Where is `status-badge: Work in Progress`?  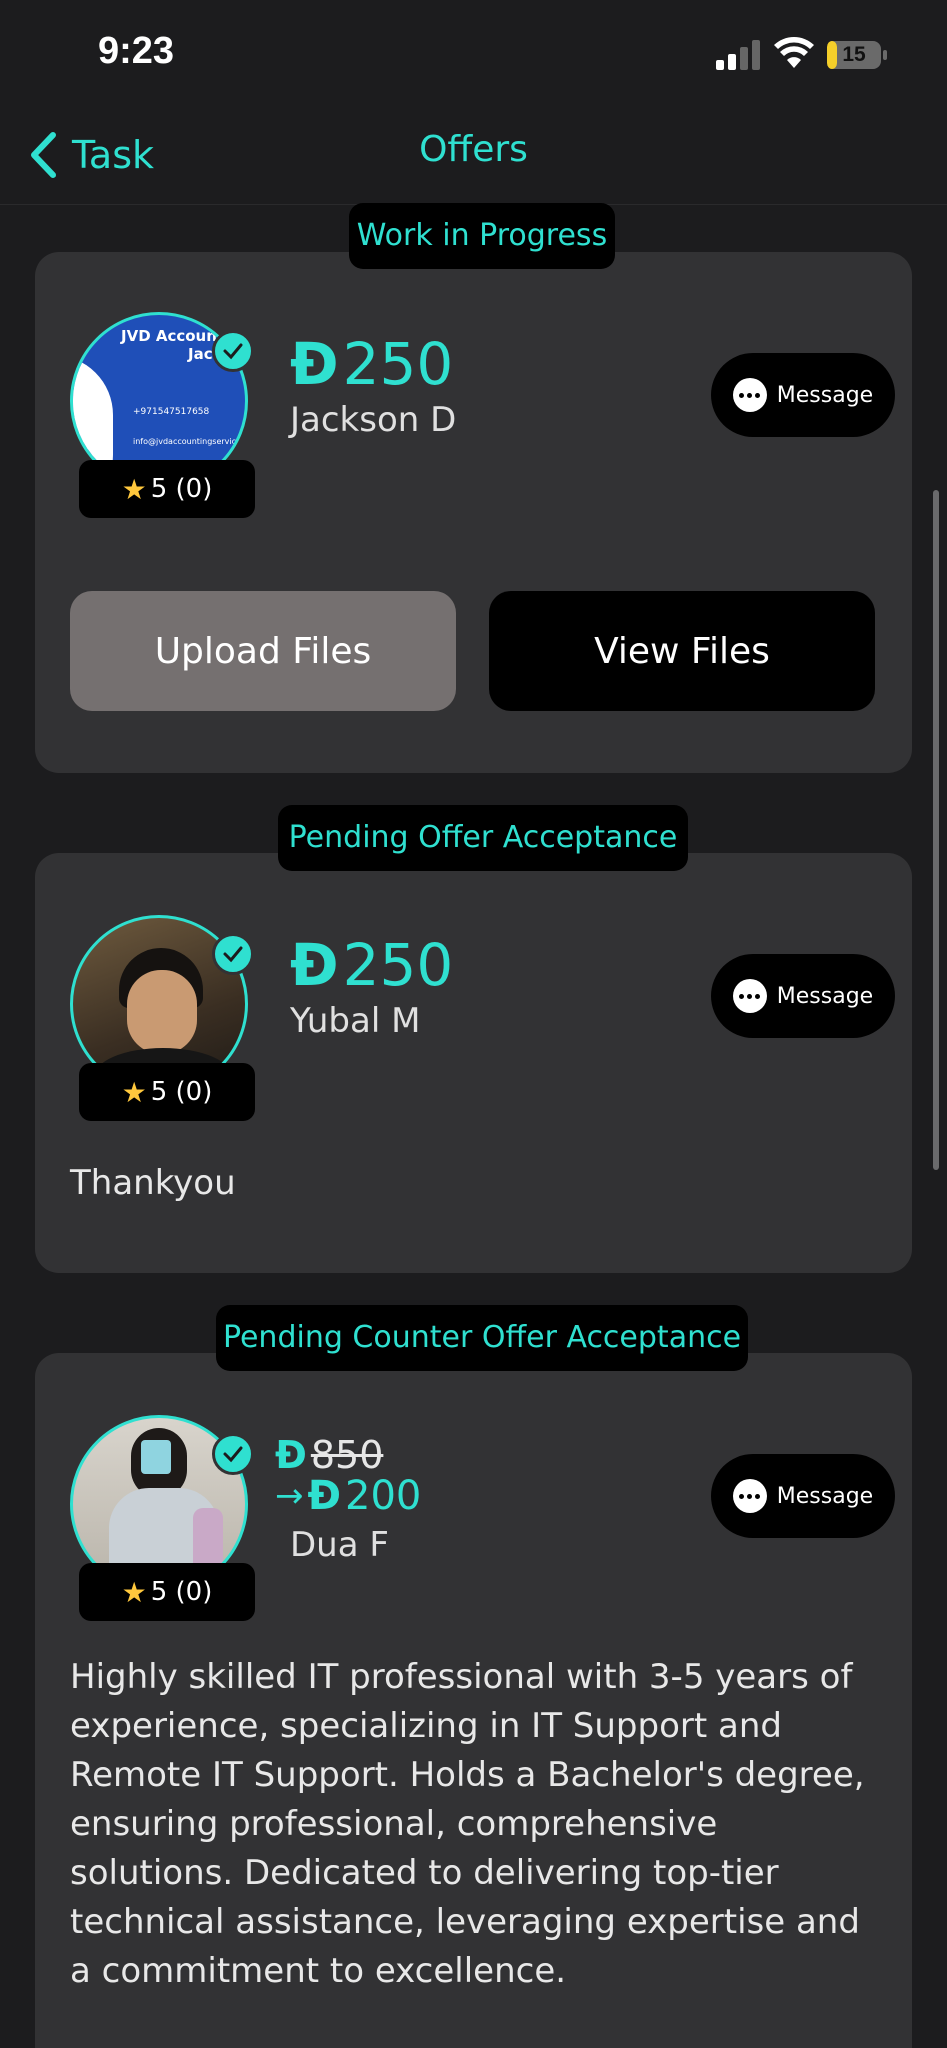 status-badge: Work in Progress is located at coordinates (482, 236).